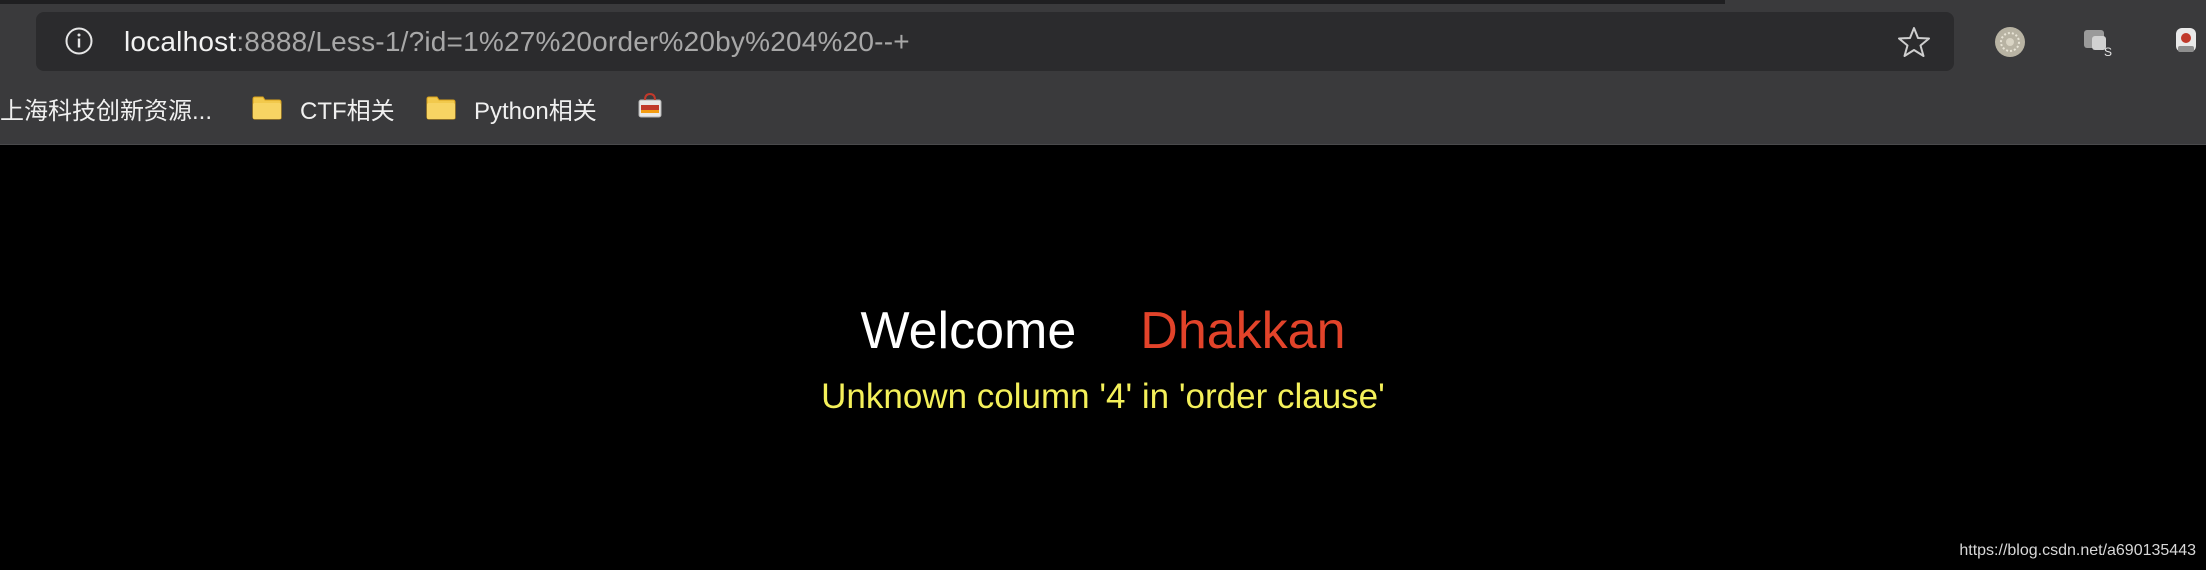  Describe the element at coordinates (1243, 331) in the screenshot. I see `welcome-name: Dhakkan` at that location.